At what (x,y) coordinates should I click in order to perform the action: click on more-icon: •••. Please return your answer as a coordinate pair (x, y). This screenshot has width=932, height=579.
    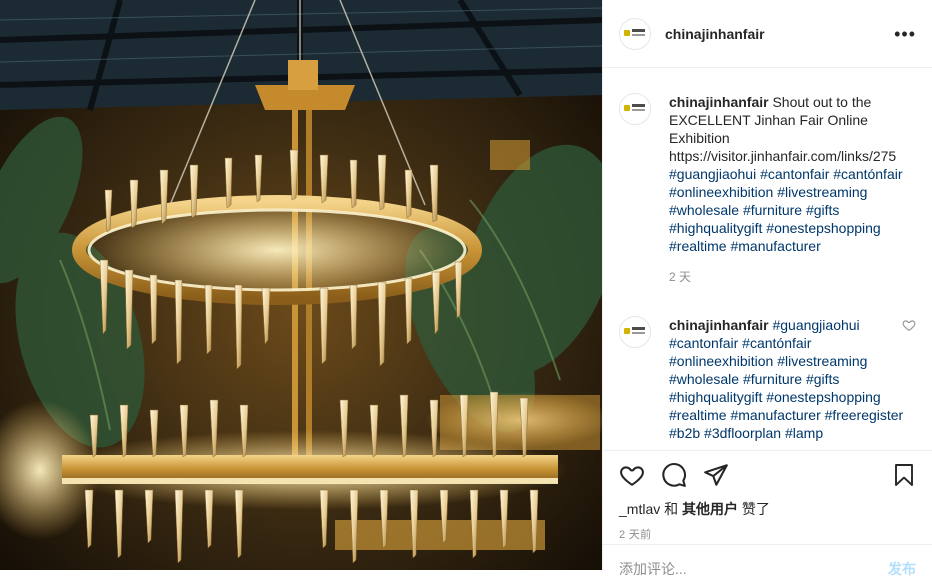
    Looking at the image, I should click on (905, 34).